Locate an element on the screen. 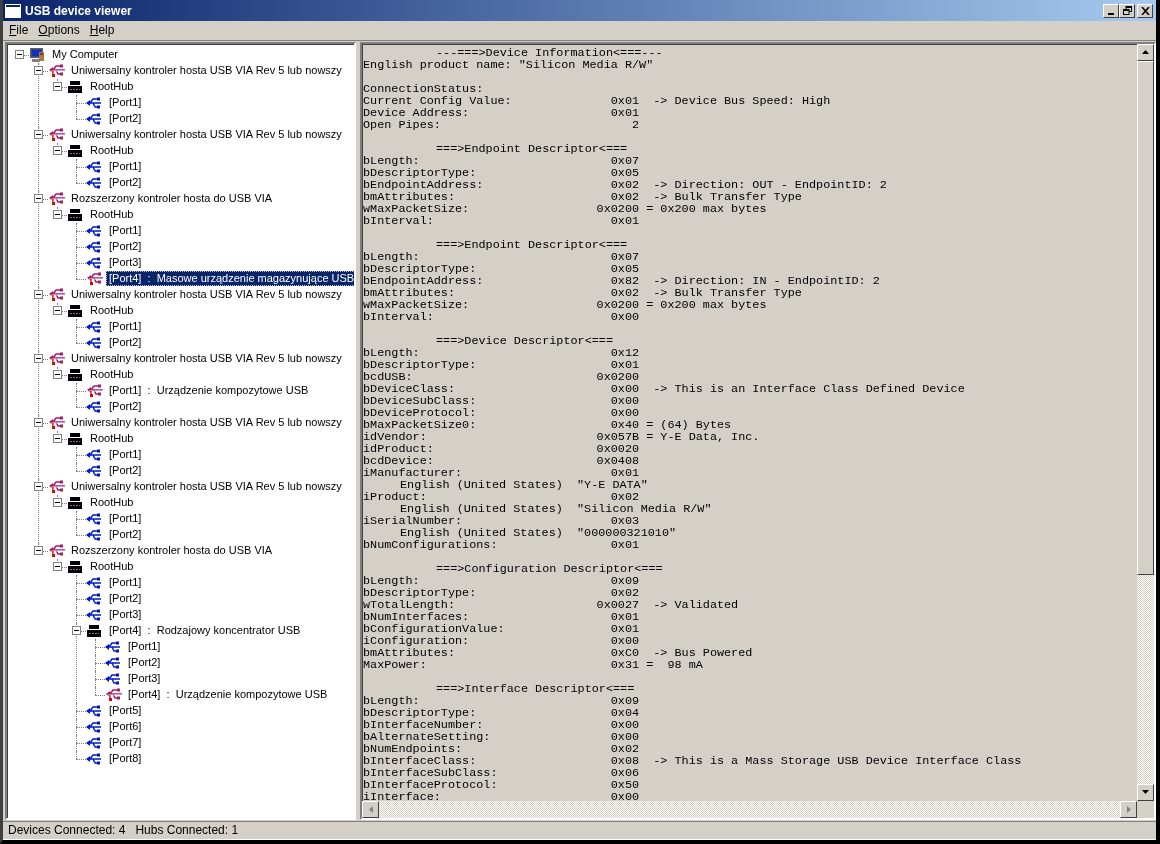 Image resolution: width=1160 pixels, height=844 pixels. report-line: bLength: 0x07 is located at coordinates (502, 256).